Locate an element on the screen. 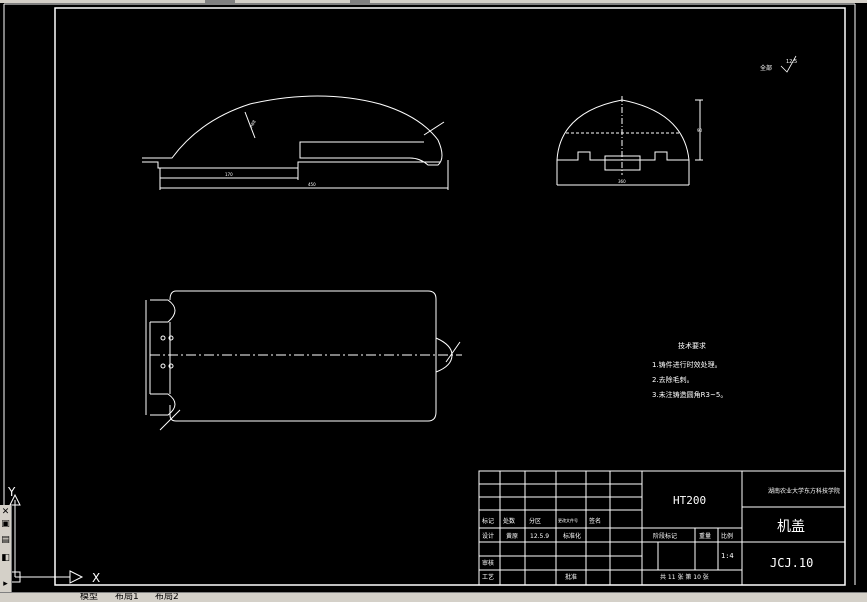 The width and height of the screenshot is (867, 602). label-scale: 比例 is located at coordinates (727, 536).